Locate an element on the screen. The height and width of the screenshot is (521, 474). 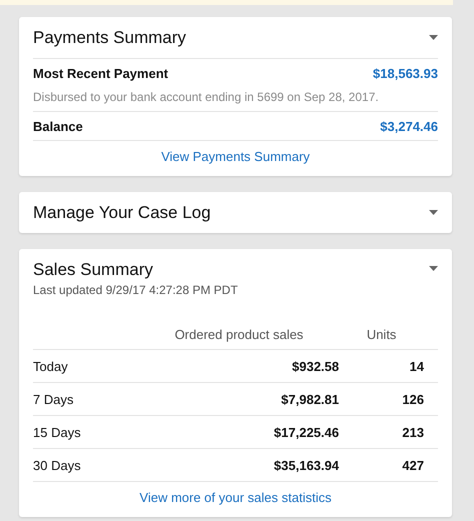
units-cell-text: 126 is located at coordinates (413, 399).